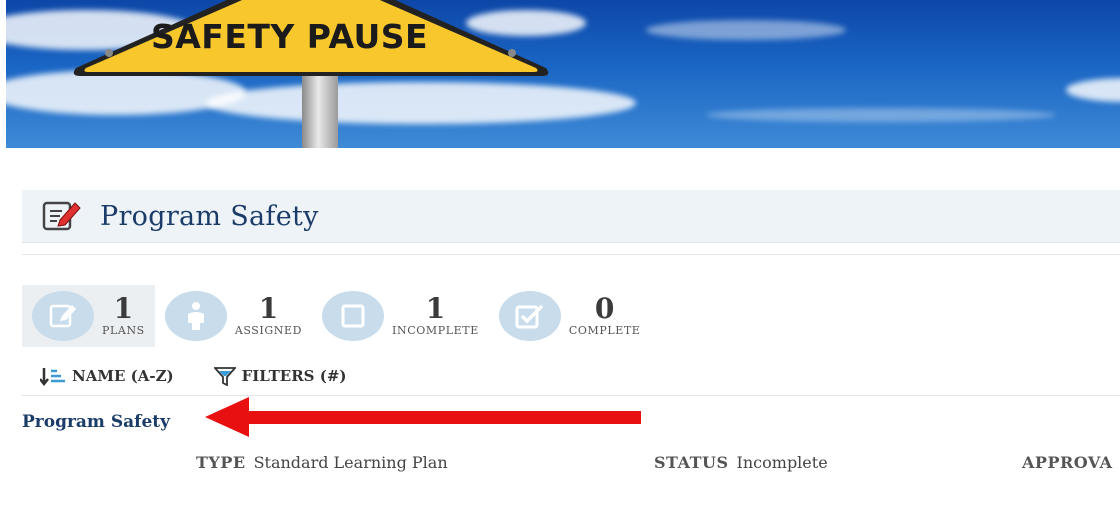 This screenshot has width=1120, height=516. What do you see at coordinates (571, 254) in the screenshot?
I see `divider` at bounding box center [571, 254].